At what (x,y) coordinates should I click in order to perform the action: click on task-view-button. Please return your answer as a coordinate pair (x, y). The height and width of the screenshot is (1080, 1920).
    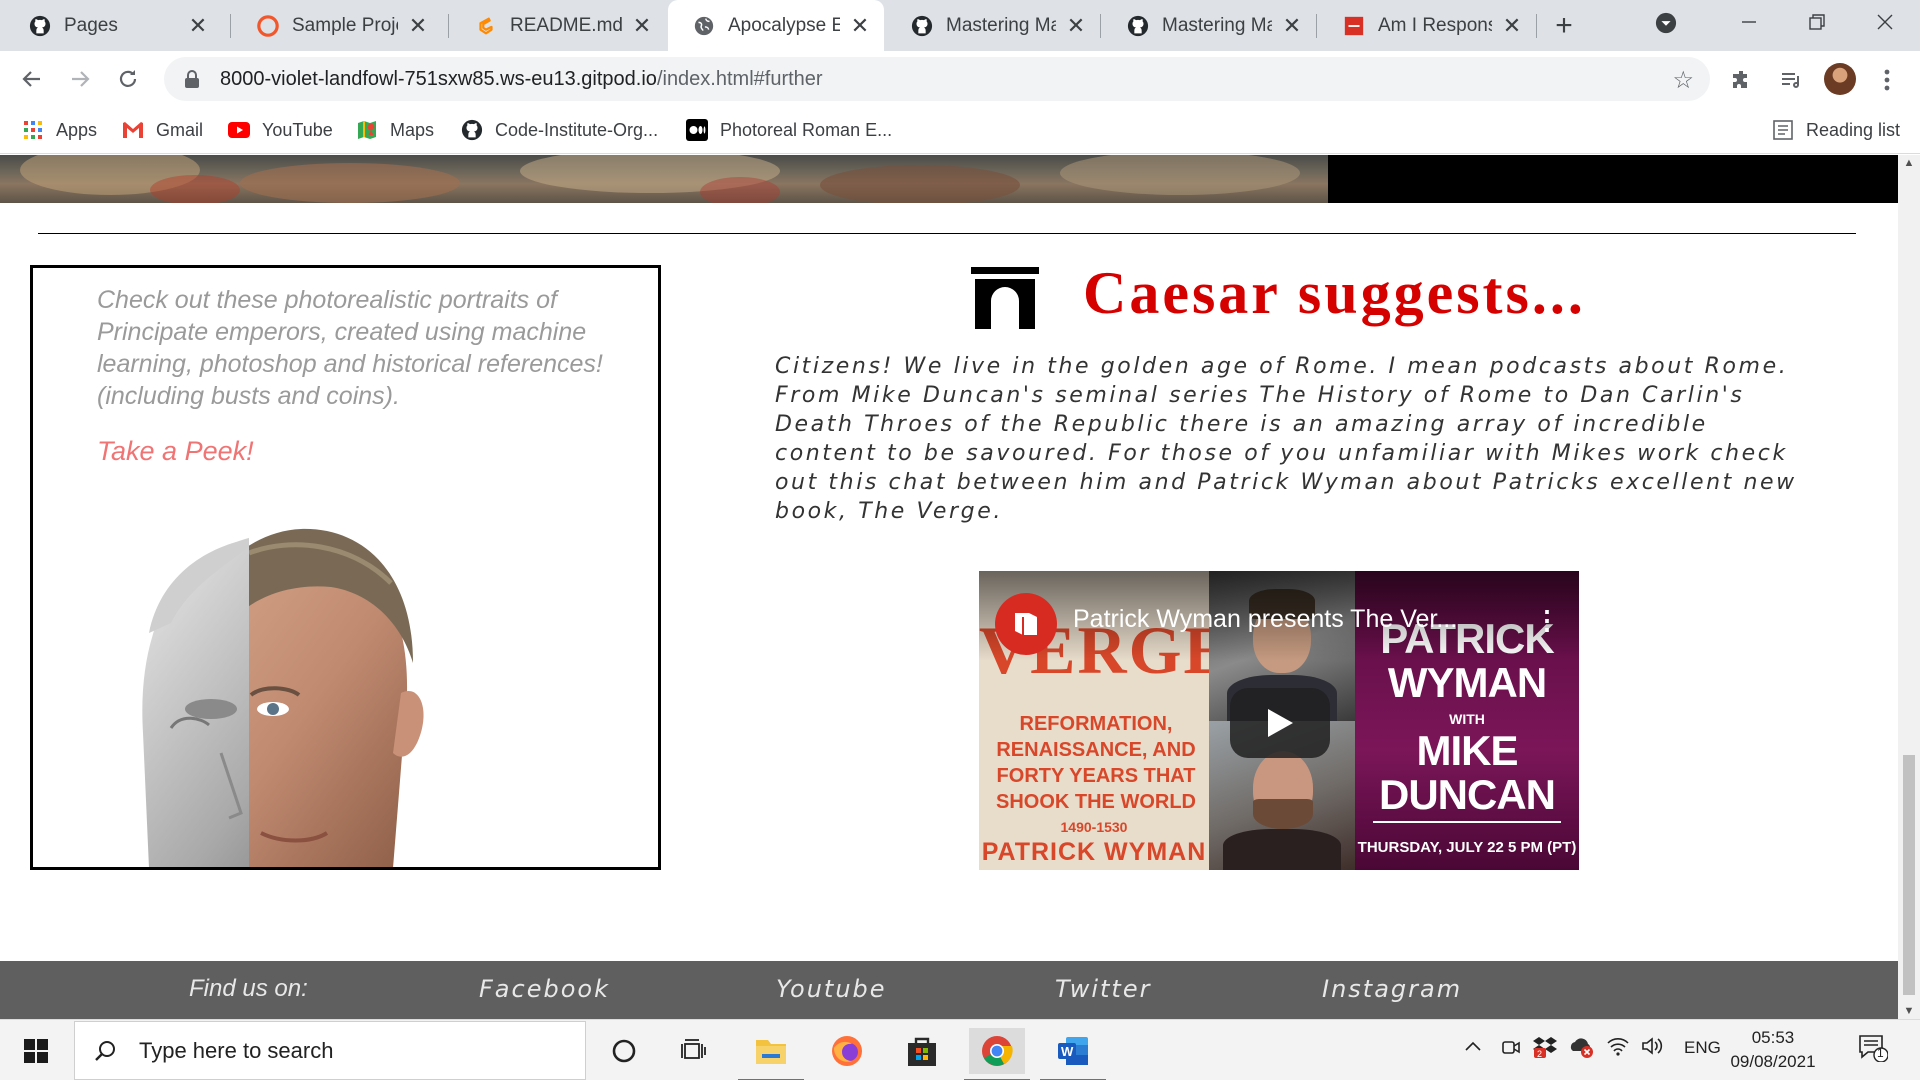
    Looking at the image, I should click on (695, 1051).